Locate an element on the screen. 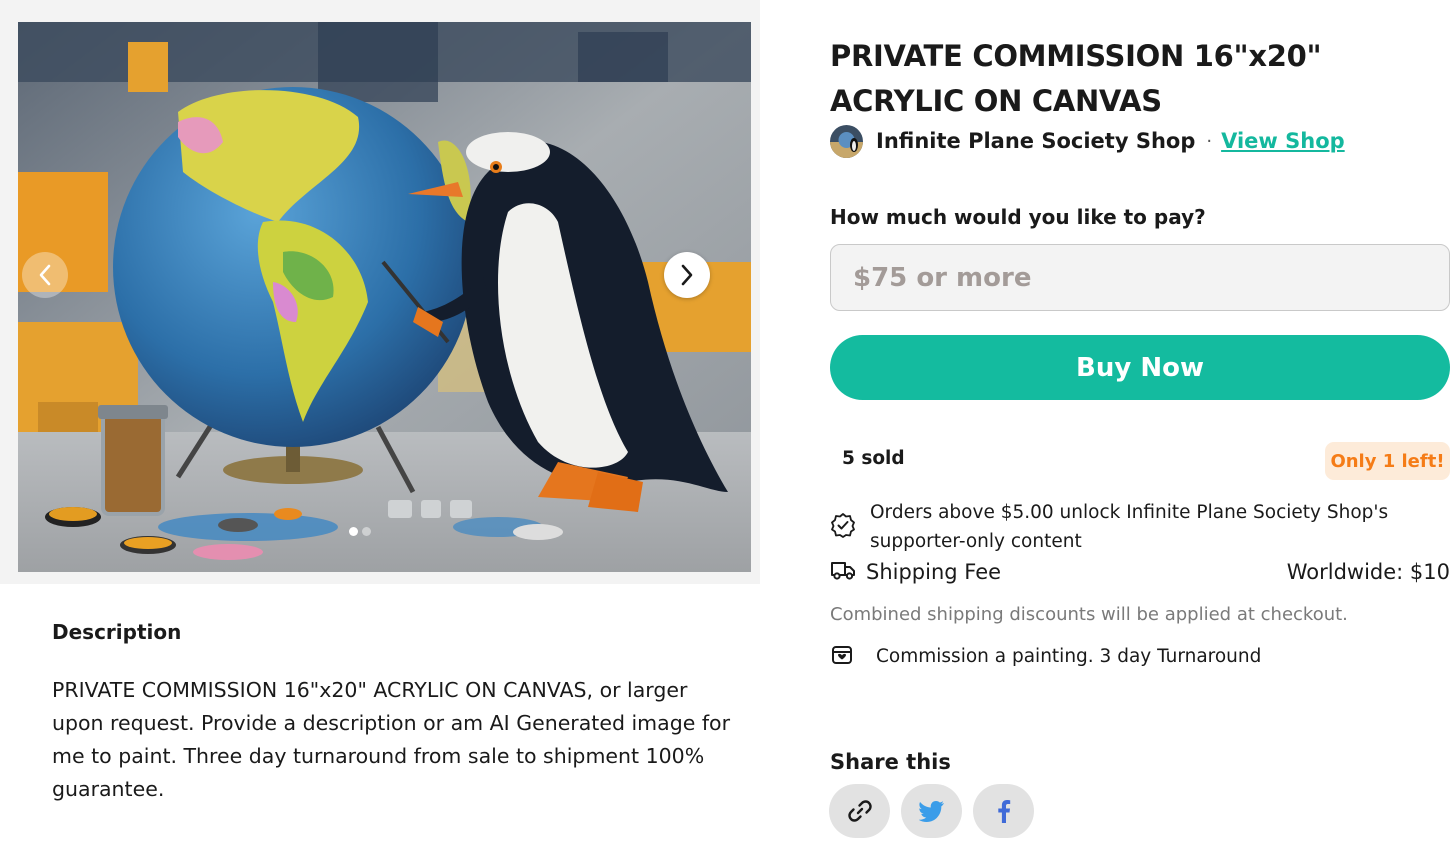 The image size is (1456, 864). shipping-row: Shipping Fee Worldwide: $10 is located at coordinates (1140, 572).